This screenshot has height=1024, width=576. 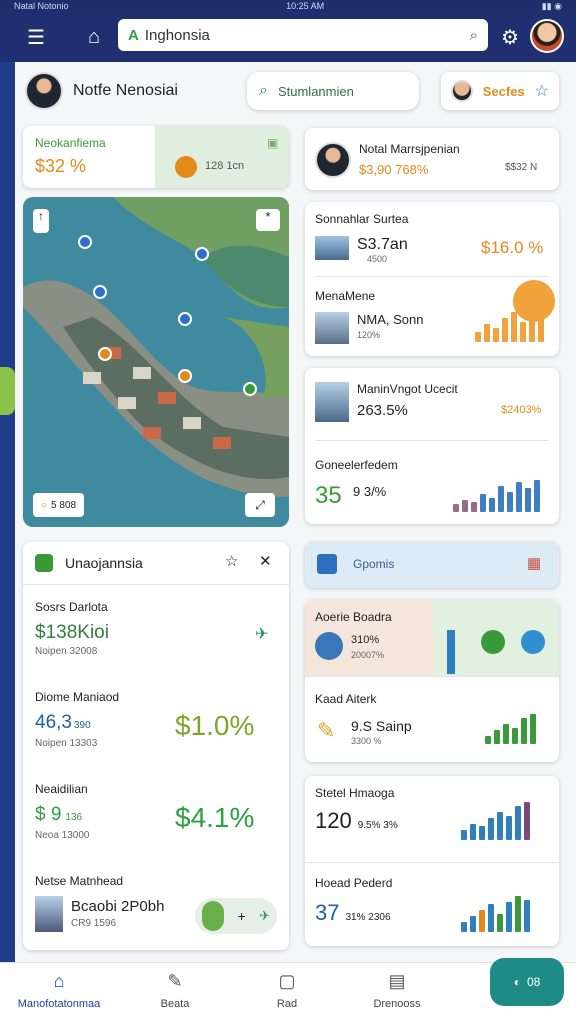 I want to click on list-item: Sosrs Darlota $138Kioi Noipen 32008 ✈, so click(x=156, y=635).